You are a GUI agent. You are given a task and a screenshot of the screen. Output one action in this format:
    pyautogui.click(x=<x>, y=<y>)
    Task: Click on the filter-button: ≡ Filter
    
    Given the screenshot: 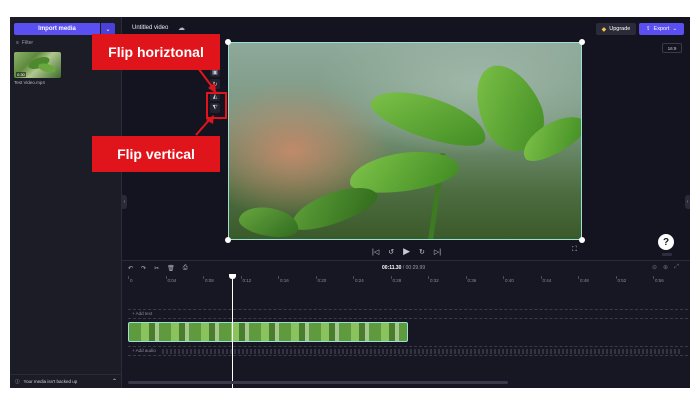 What is the action you would take?
    pyautogui.click(x=24, y=43)
    